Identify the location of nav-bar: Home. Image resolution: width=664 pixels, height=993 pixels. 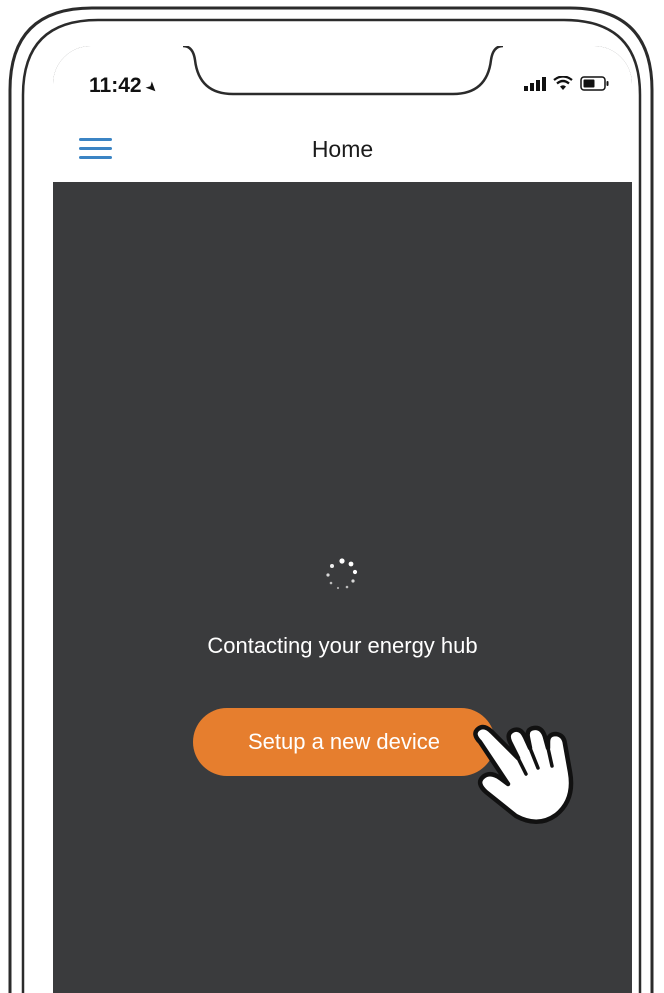
(342, 149).